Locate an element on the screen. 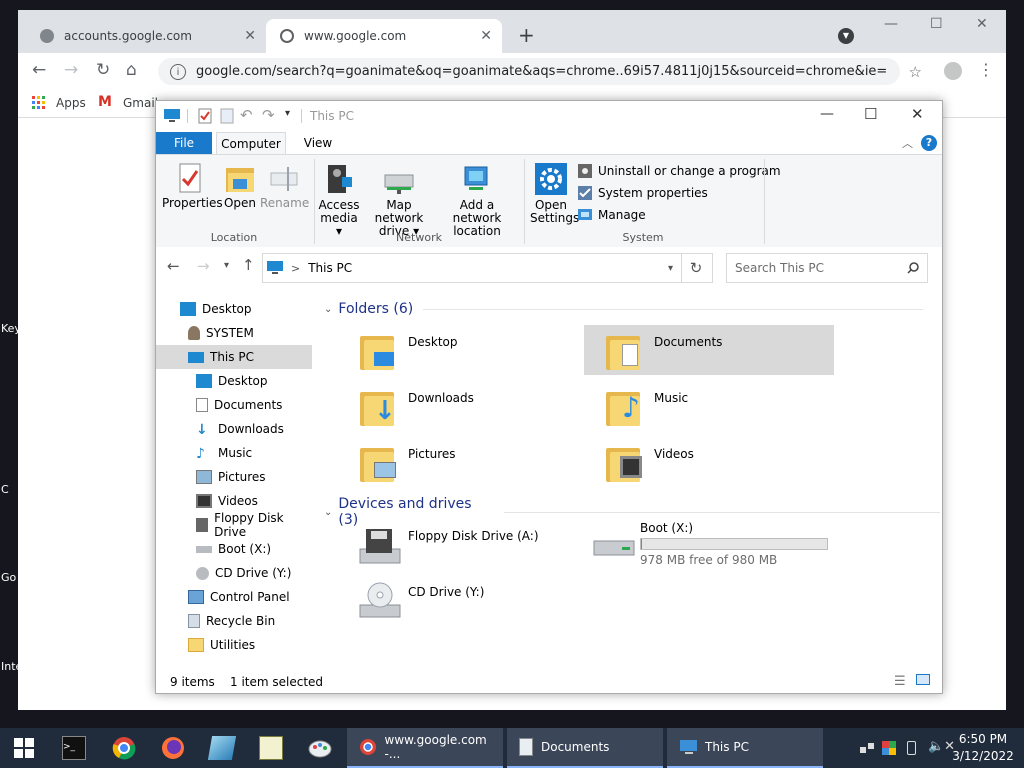 This screenshot has height=768, width=1024. search-input: Search This PC is located at coordinates (779, 268).